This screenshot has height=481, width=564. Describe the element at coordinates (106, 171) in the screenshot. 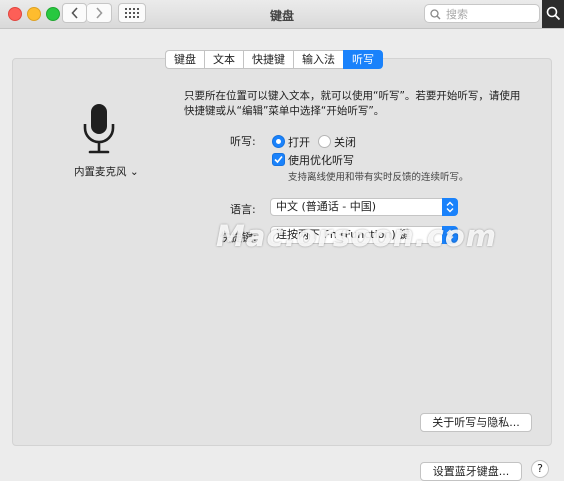

I see `microphone-source-menu: 内置麦克风 ⌄` at that location.